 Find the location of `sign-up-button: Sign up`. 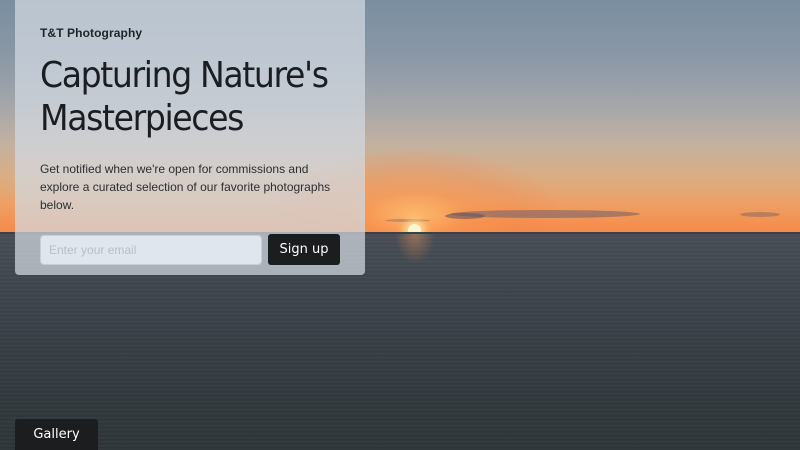

sign-up-button: Sign up is located at coordinates (304, 249).